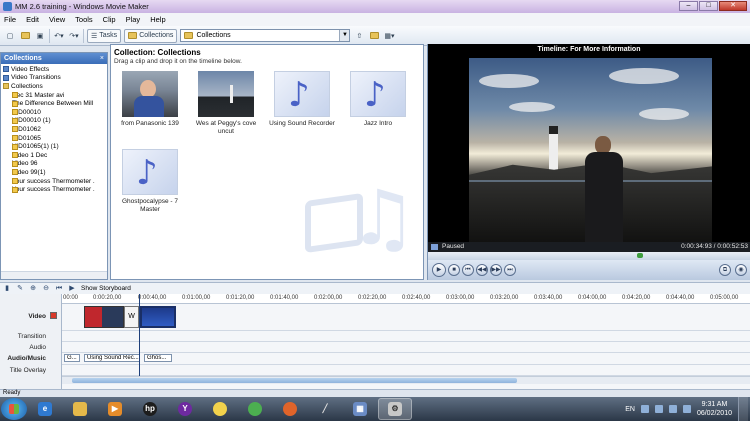 The image size is (750, 421). Describe the element at coordinates (406, 336) in the screenshot. I see `transition-track` at that location.